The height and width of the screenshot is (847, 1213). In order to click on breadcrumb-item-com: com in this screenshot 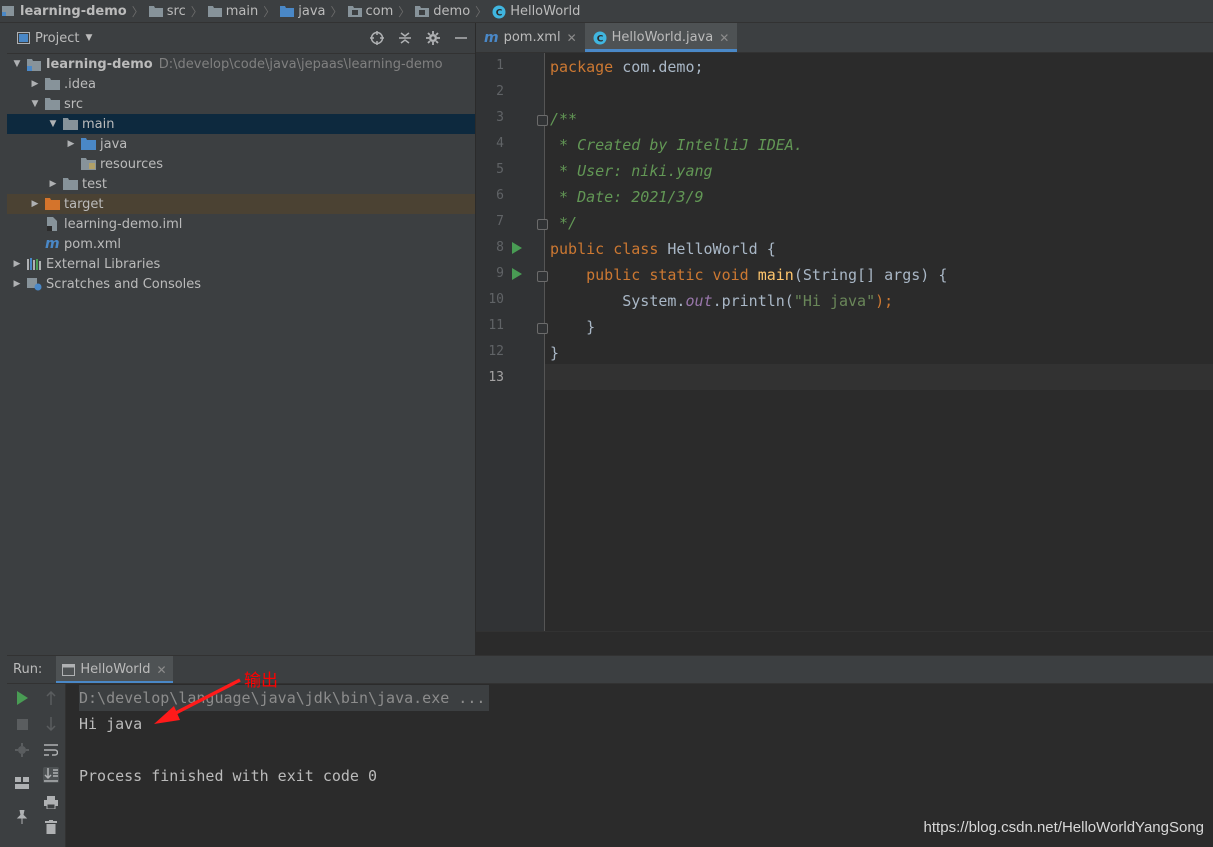, I will do `click(371, 11)`.